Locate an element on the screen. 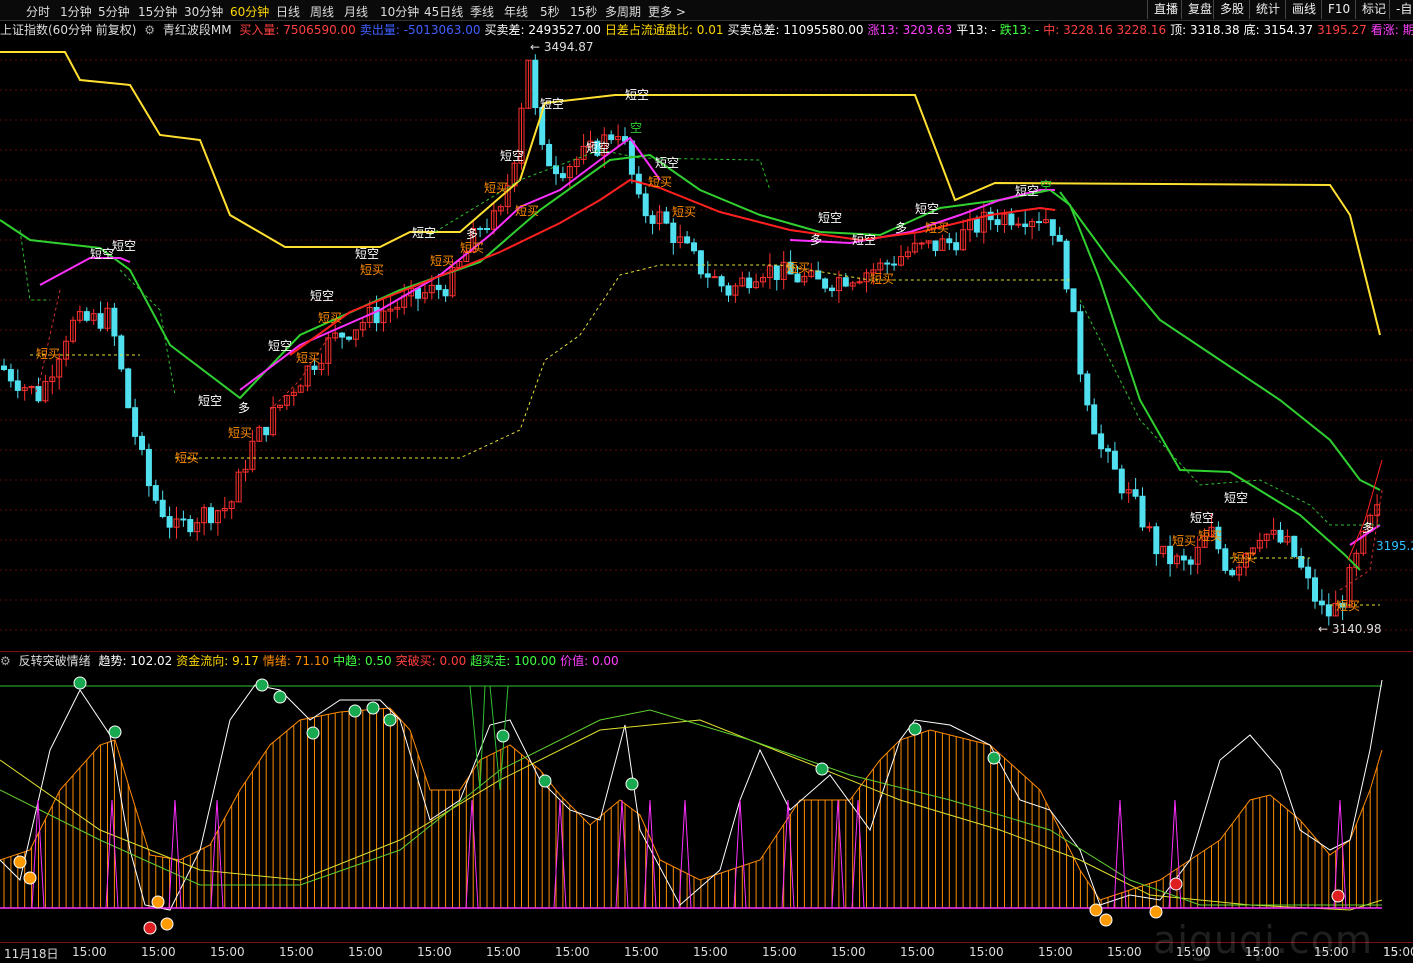  indicator-title: 反转突破情绪 is located at coordinates (55, 661).